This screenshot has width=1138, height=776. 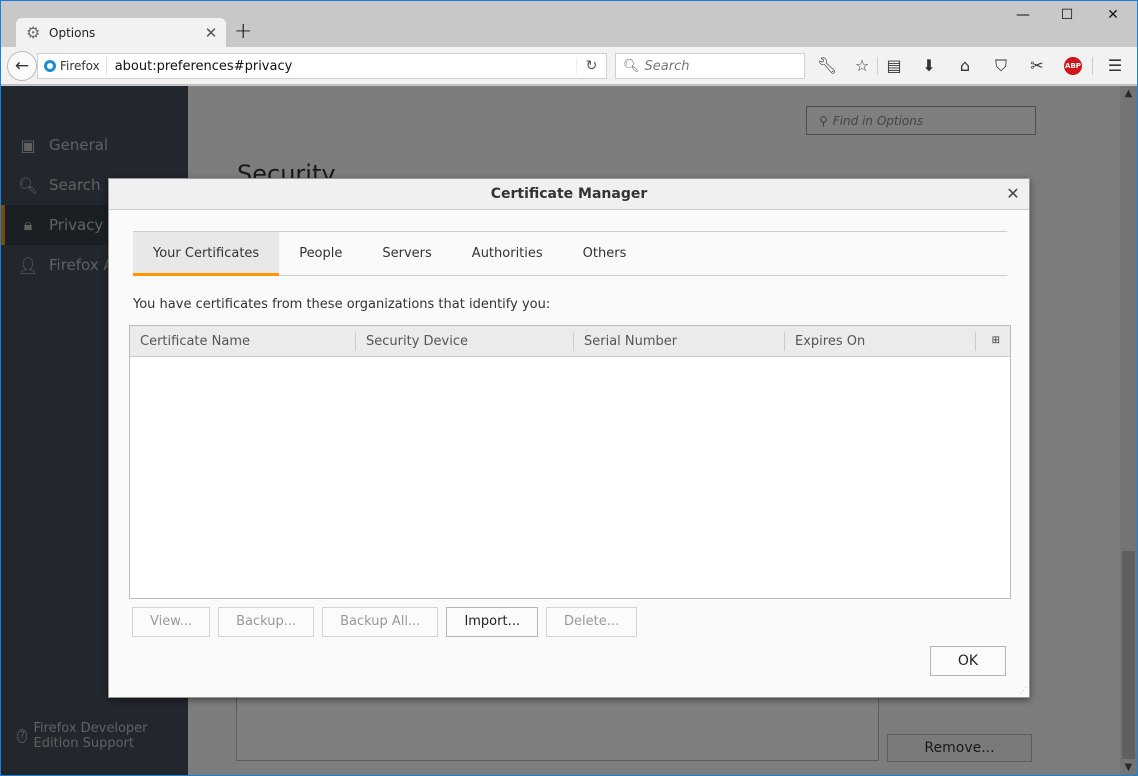 What do you see at coordinates (121, 33) in the screenshot?
I see `tab-options: ⚙ Options ✕` at bounding box center [121, 33].